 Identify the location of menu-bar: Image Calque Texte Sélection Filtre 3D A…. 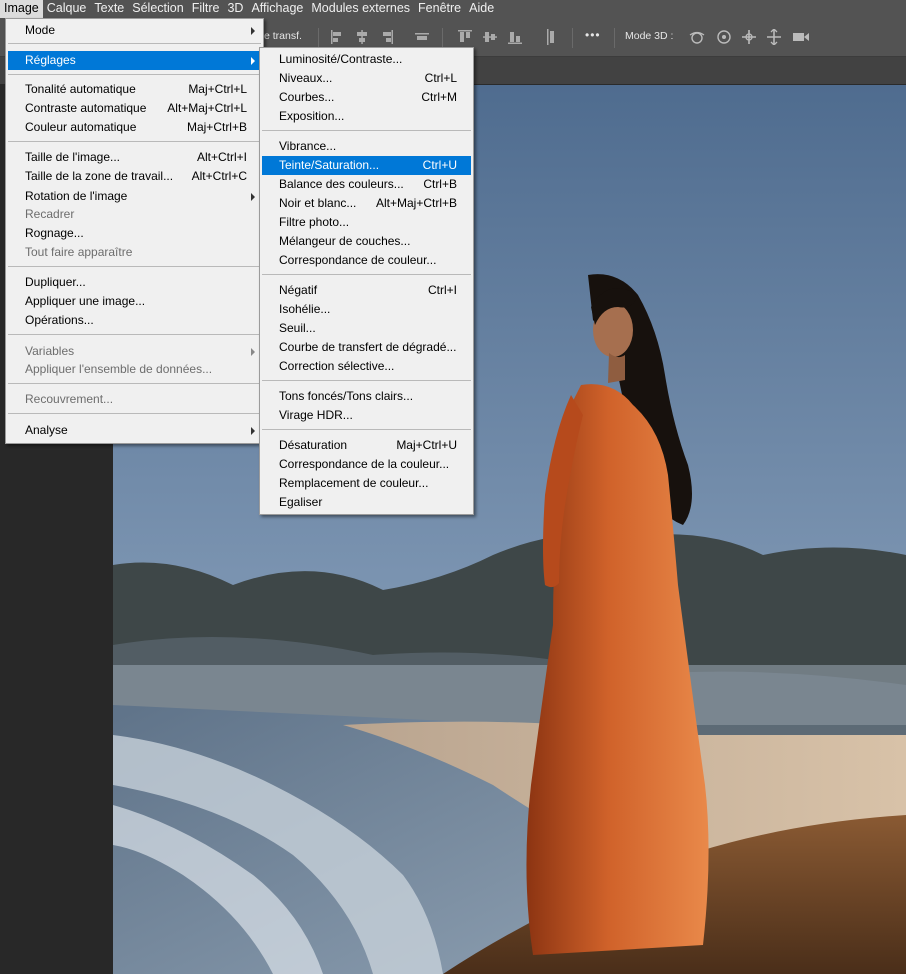
(453, 9).